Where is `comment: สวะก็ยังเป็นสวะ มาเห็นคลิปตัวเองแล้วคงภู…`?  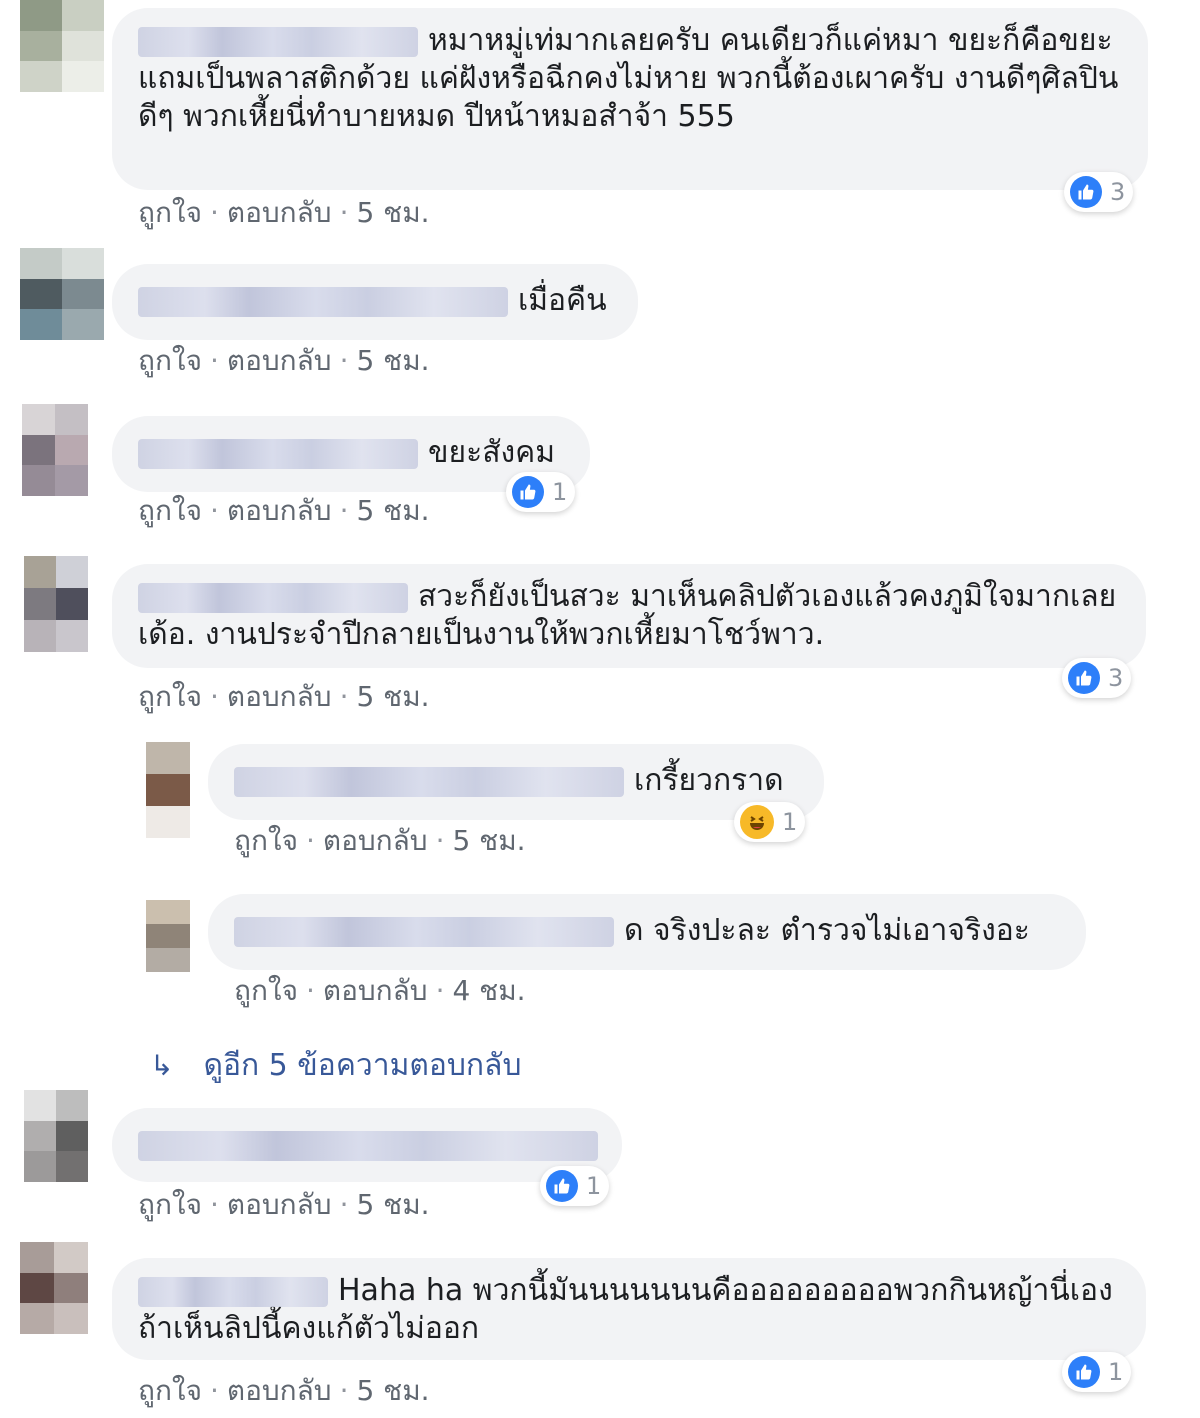
comment: สวะก็ยังเป็นสวะ มาเห็นคลิปตัวเองแล้วคงภู… is located at coordinates (600, 641).